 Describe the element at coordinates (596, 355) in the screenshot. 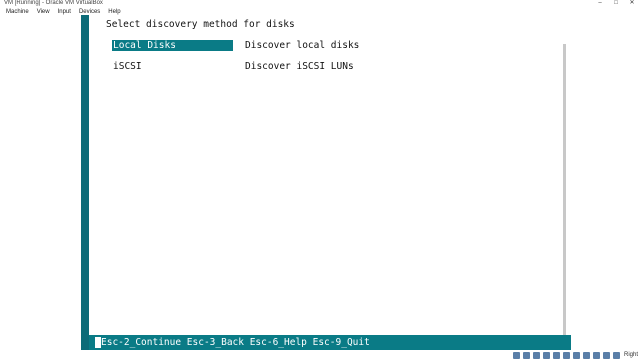

I see `cpu-icon` at that location.